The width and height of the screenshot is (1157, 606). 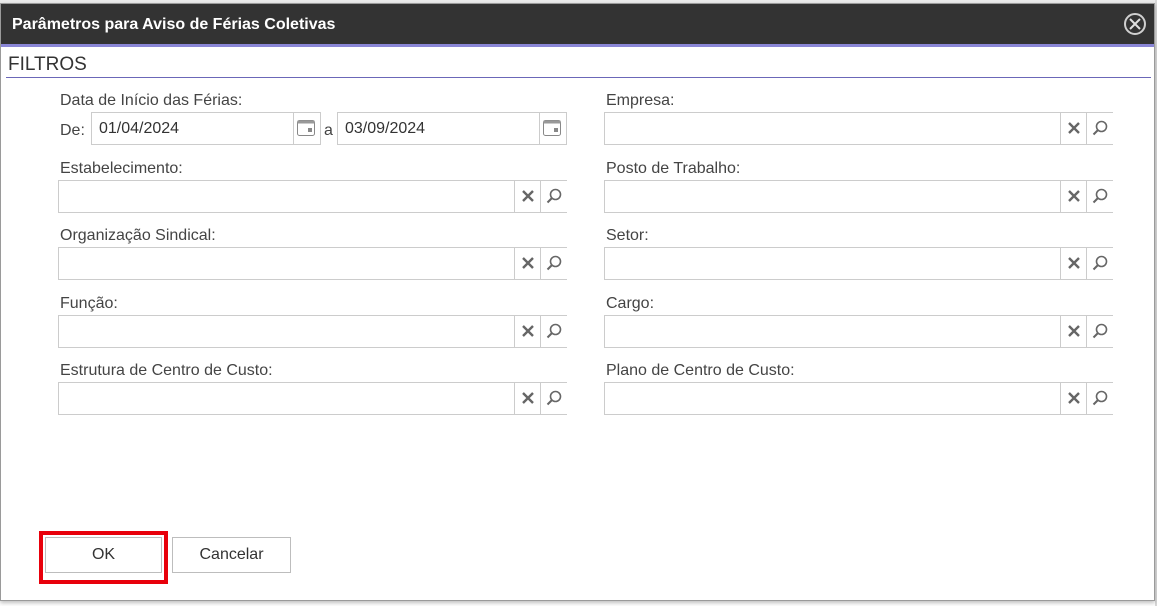 What do you see at coordinates (673, 168) in the screenshot?
I see `posto-label: Posto de Trabalho:` at bounding box center [673, 168].